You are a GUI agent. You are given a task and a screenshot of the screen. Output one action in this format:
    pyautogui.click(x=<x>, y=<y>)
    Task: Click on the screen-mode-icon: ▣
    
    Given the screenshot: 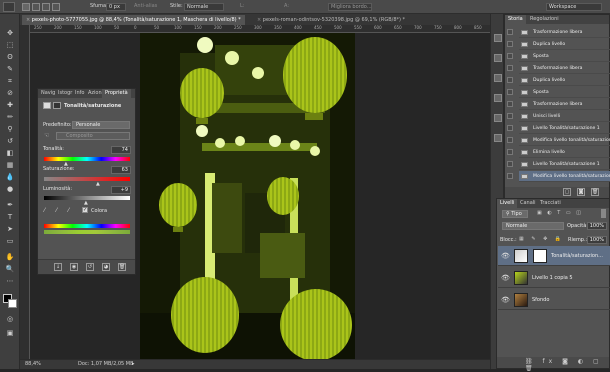 What is the action you would take?
    pyautogui.click(x=10, y=333)
    